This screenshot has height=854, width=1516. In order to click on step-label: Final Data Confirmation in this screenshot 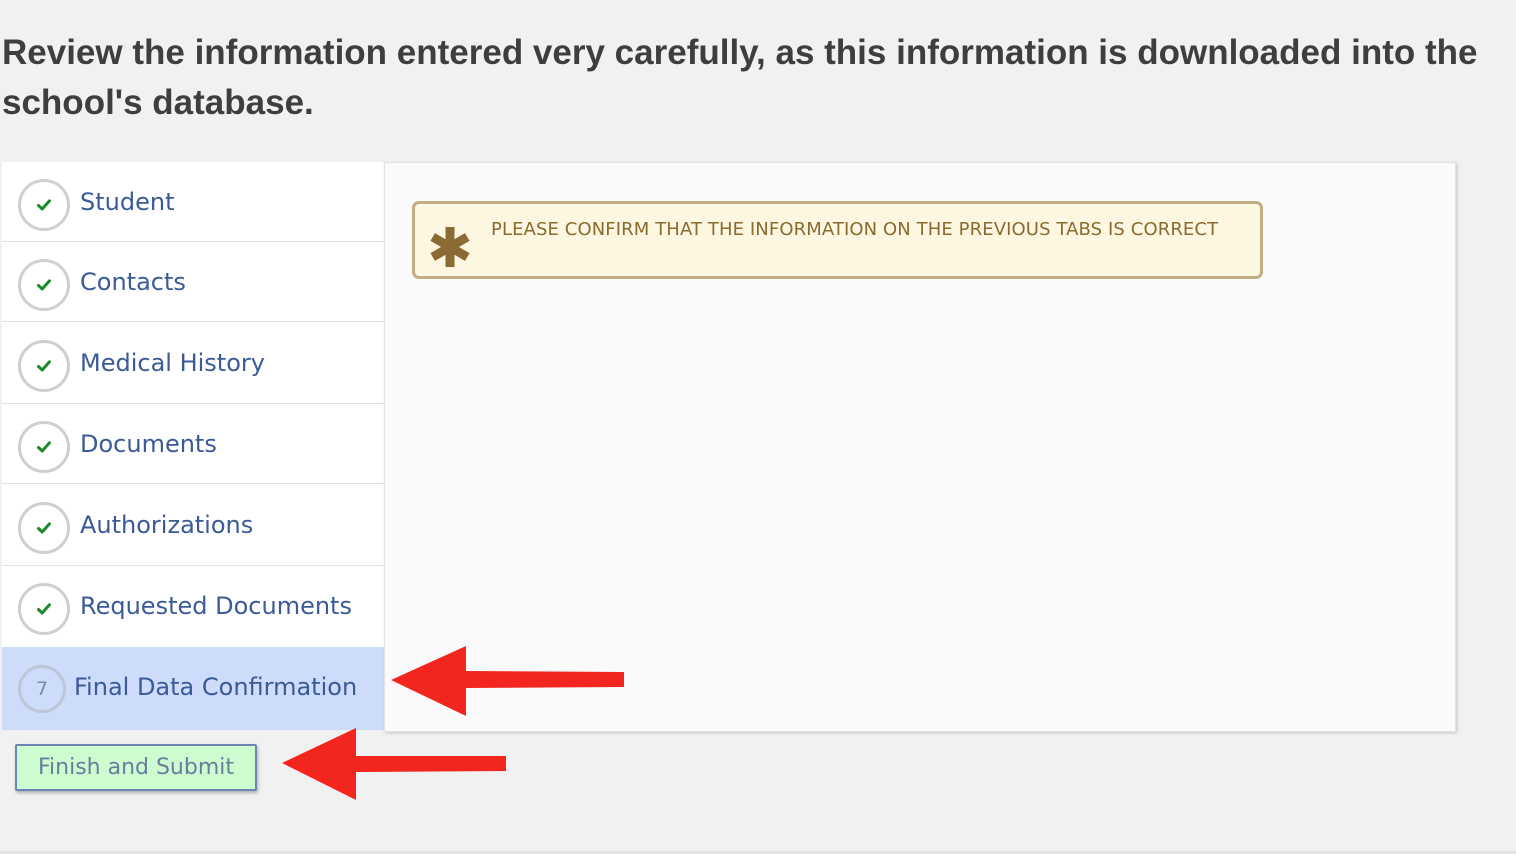, I will do `click(216, 687)`.